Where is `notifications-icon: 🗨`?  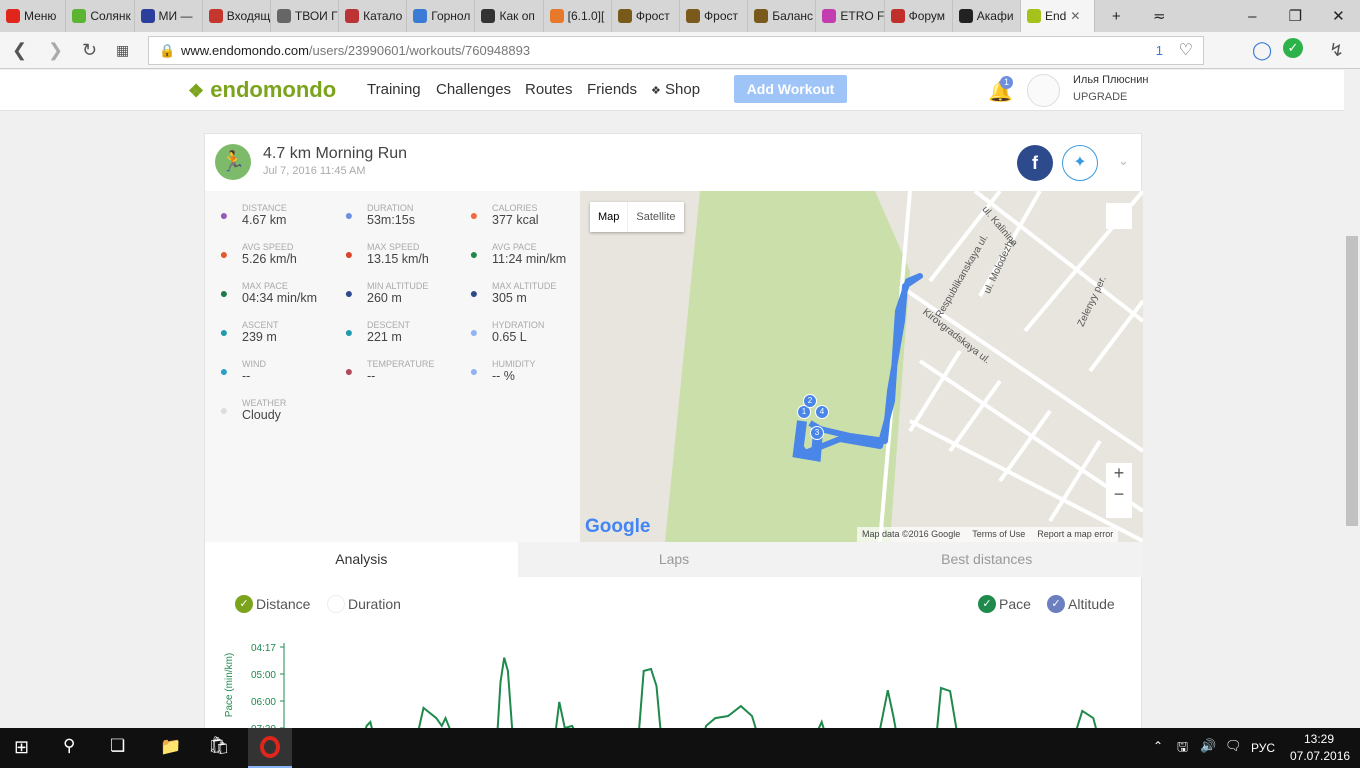 notifications-icon: 🗨 is located at coordinates (1233, 746).